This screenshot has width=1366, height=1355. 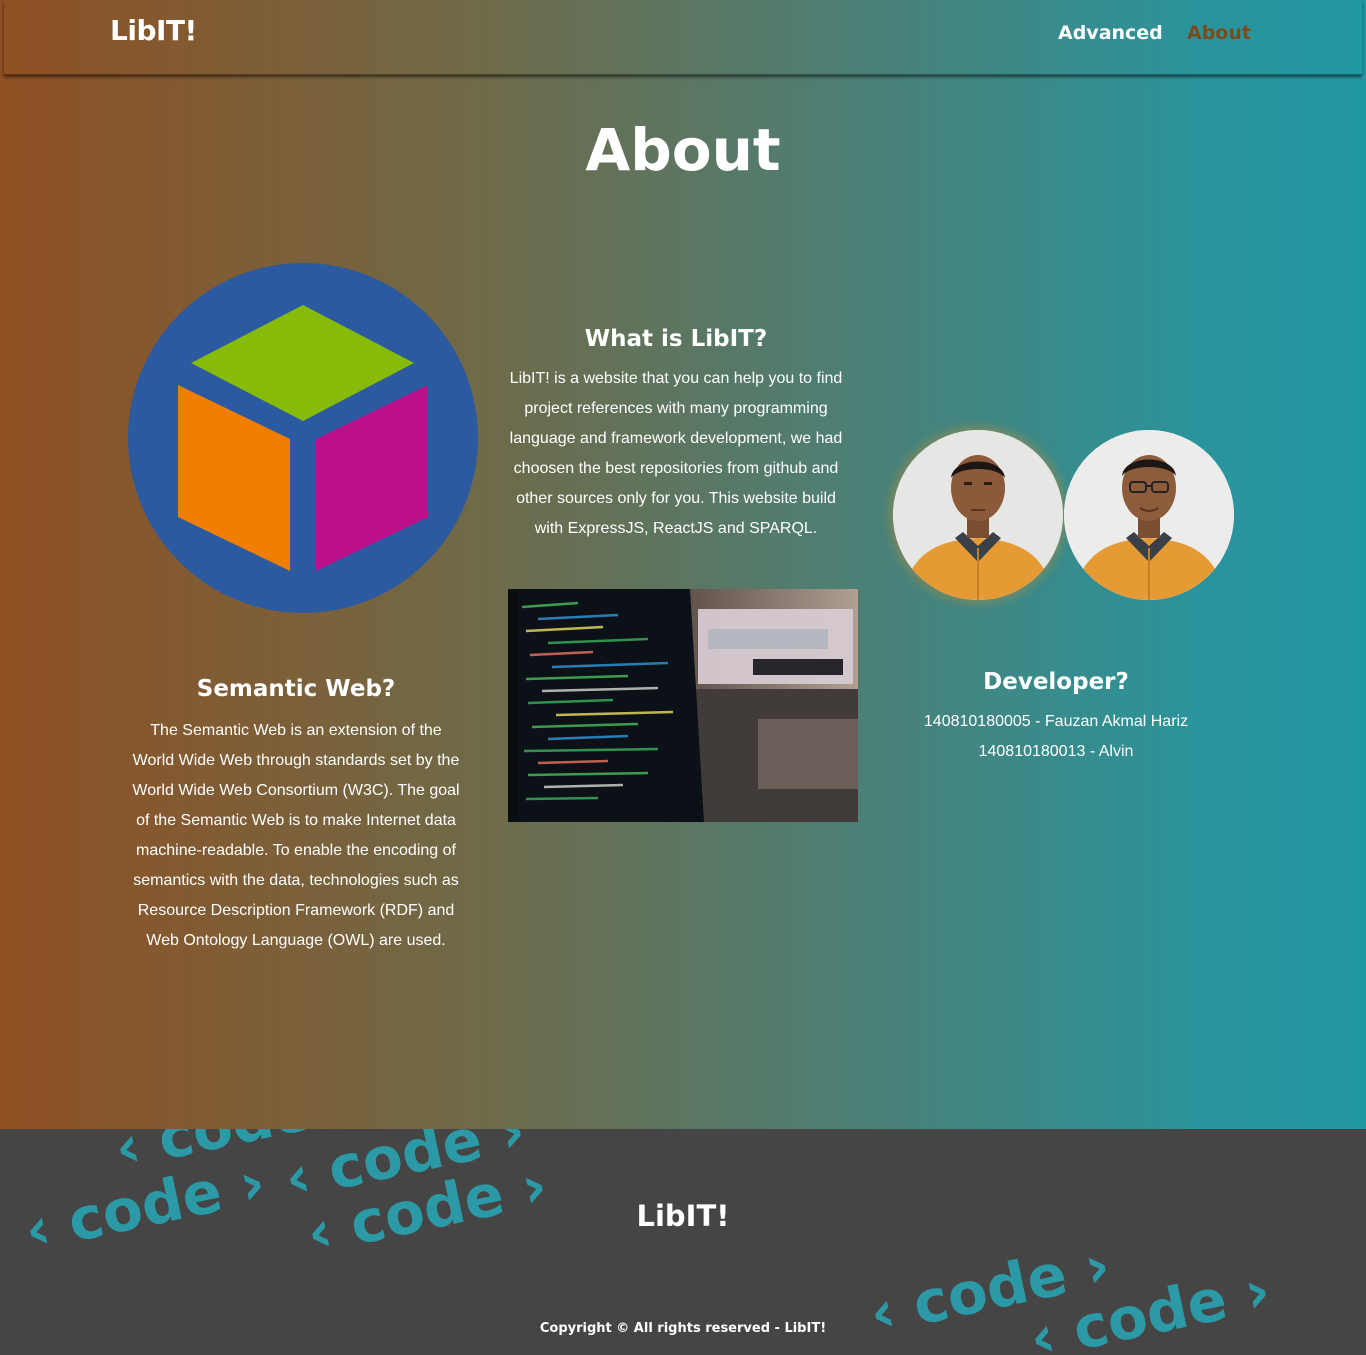 I want to click on semantic-web-line: Web Ontology Language (OWL) are used., so click(x=296, y=940).